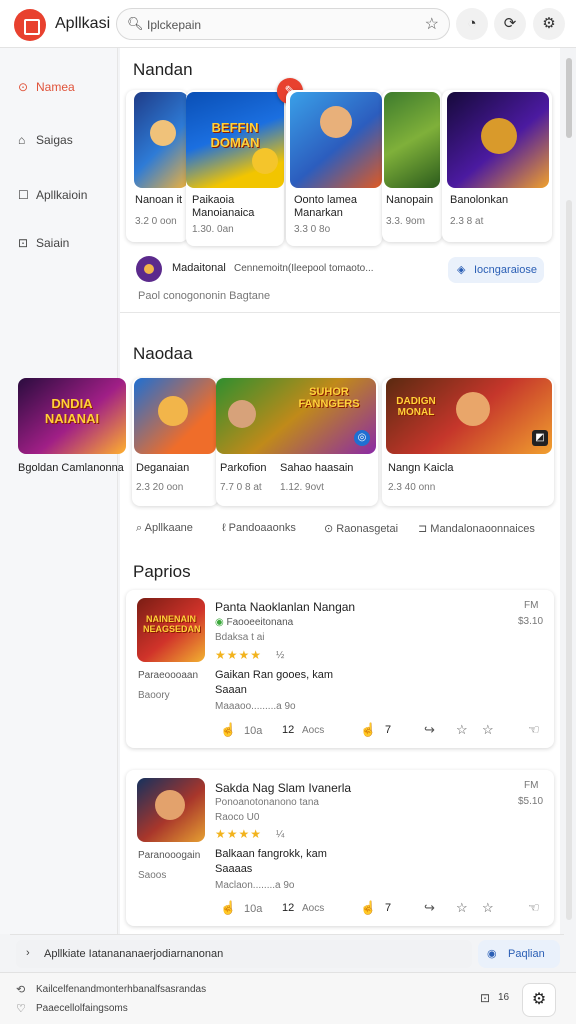 This screenshot has height=1024, width=576. I want to click on section-title: Naodaa, so click(163, 353).